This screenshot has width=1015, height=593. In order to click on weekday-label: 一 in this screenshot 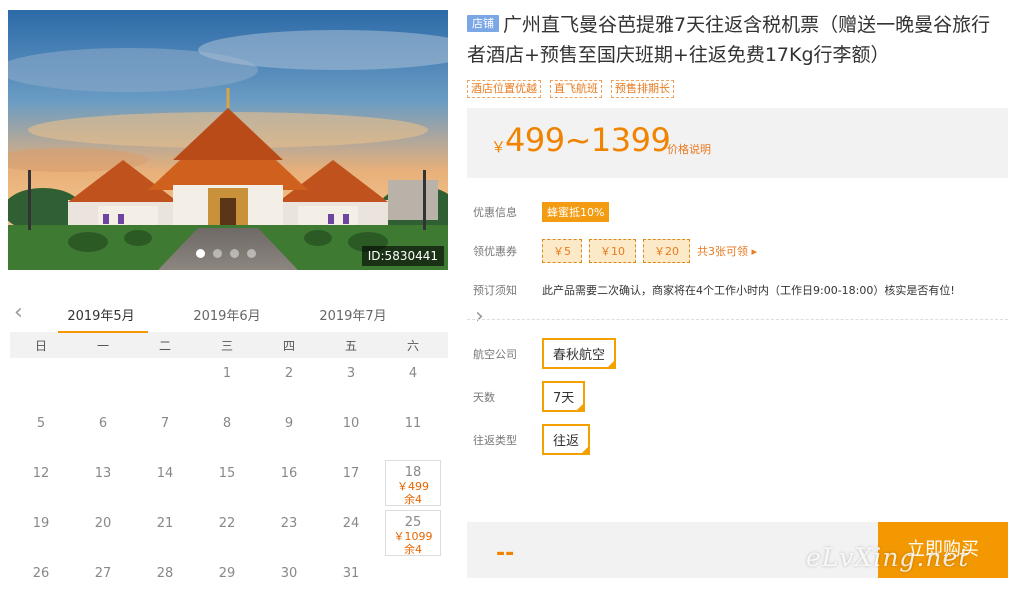, I will do `click(102, 345)`.